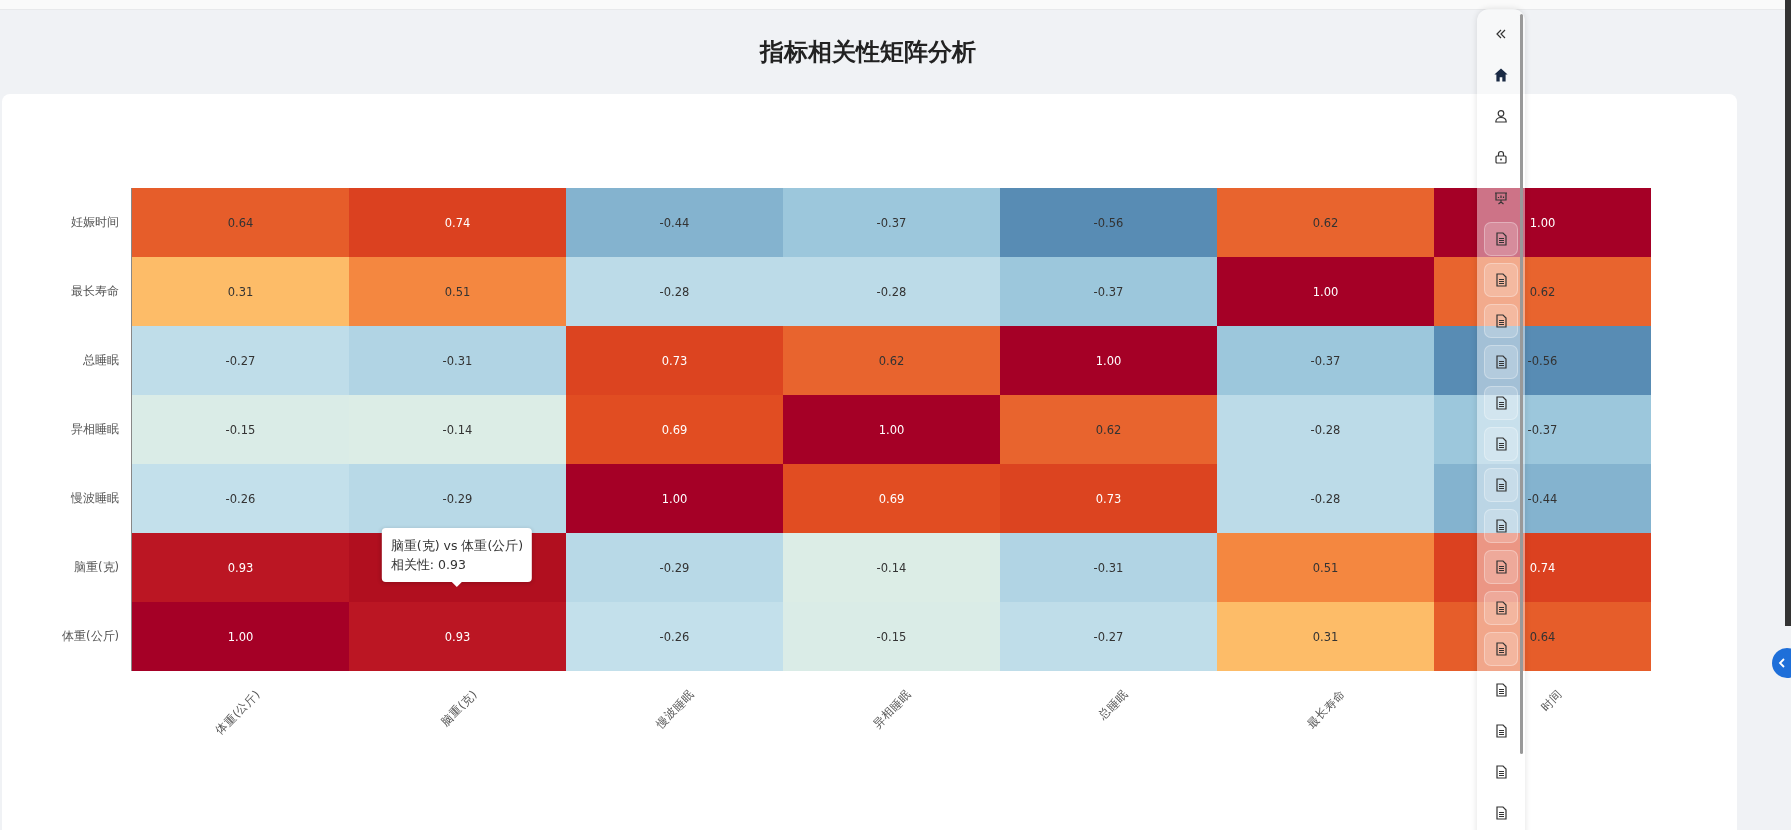  I want to click on tooltip-text: 相关性: 0.93, so click(428, 565).